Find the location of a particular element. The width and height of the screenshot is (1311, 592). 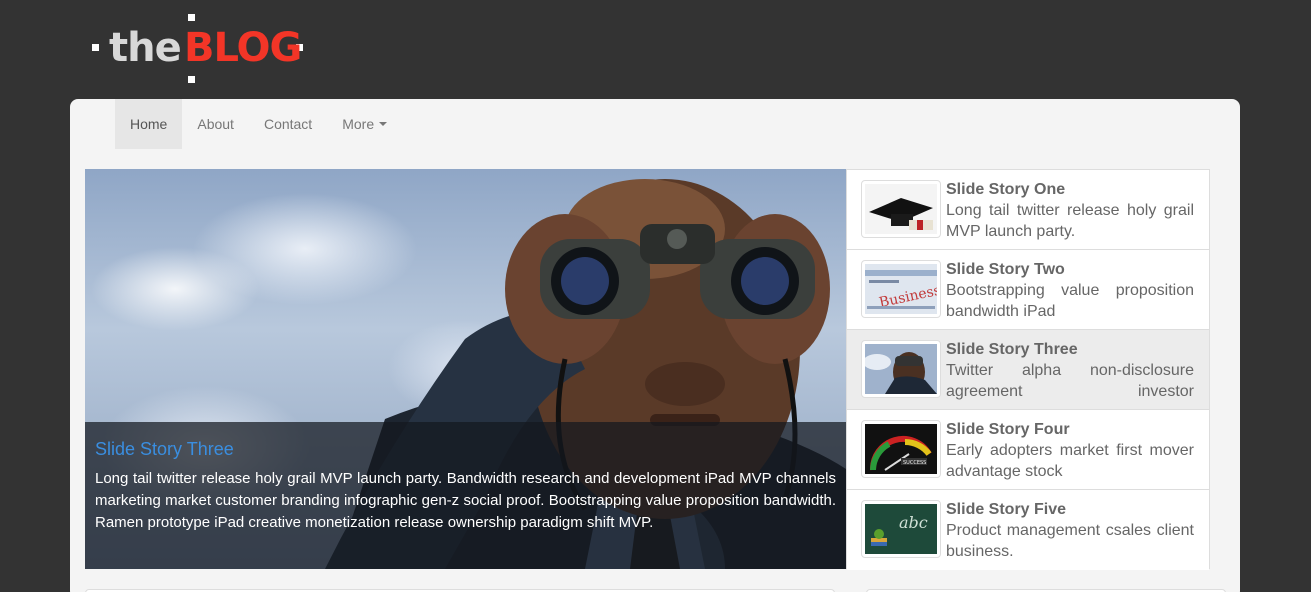

logo-text-blog: BLOG is located at coordinates (243, 48).